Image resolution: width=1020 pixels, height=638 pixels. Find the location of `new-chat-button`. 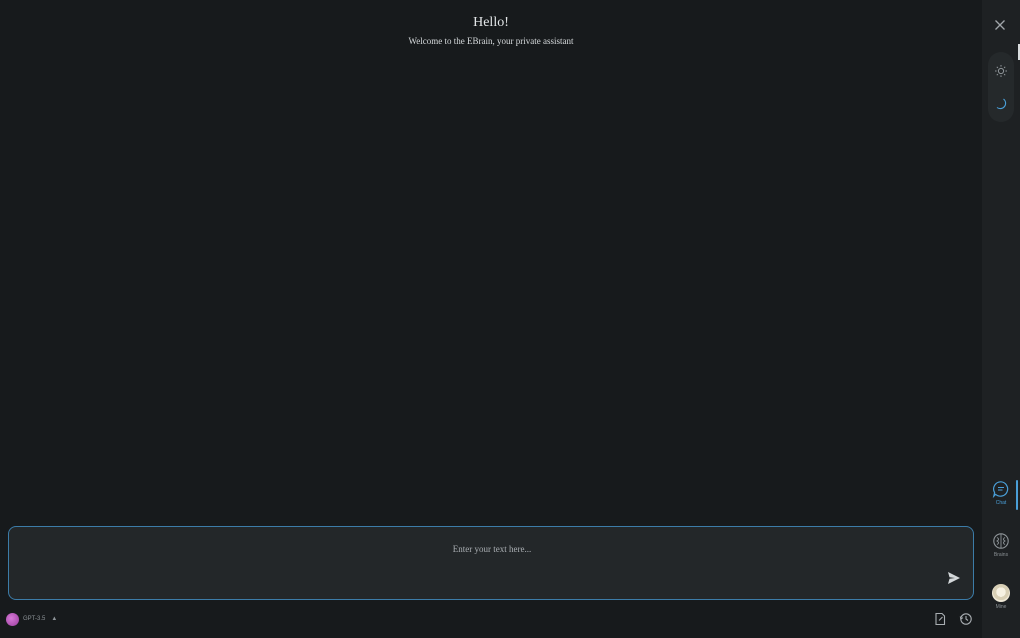

new-chat-button is located at coordinates (940, 619).